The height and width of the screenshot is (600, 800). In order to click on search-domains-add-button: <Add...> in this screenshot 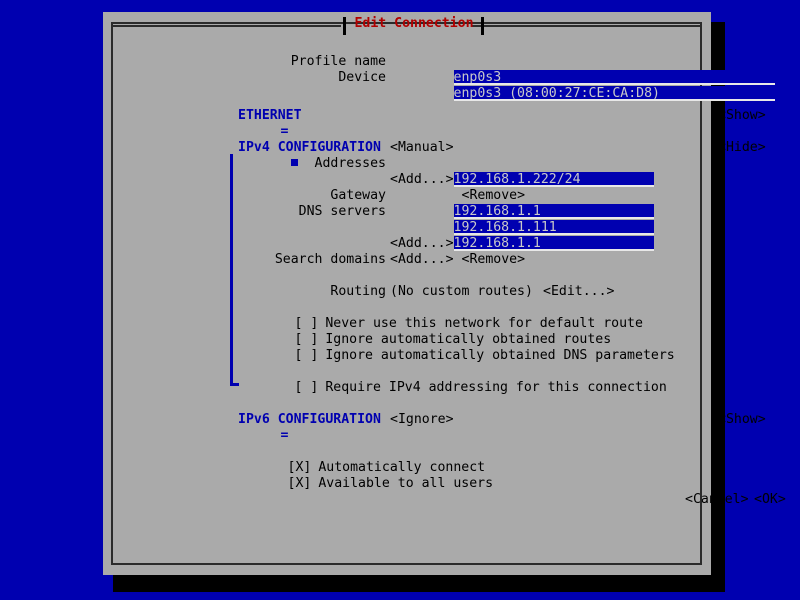, I will do `click(422, 260)`.